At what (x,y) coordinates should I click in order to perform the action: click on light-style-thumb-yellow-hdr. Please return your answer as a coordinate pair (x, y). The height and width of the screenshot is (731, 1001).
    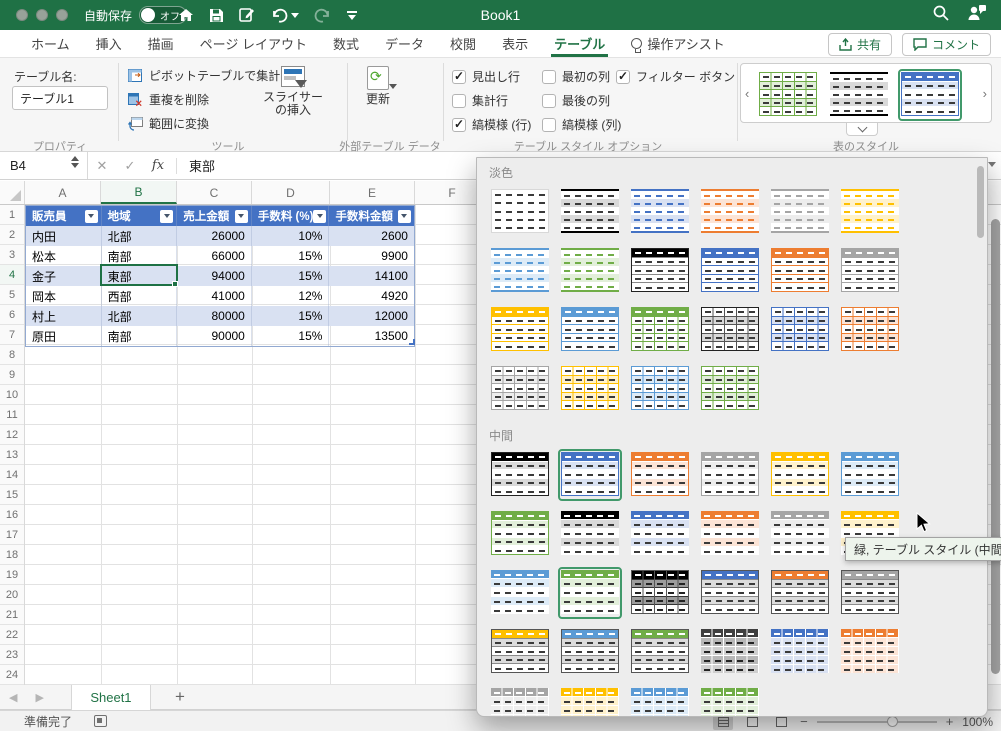
    Looking at the image, I should click on (520, 330).